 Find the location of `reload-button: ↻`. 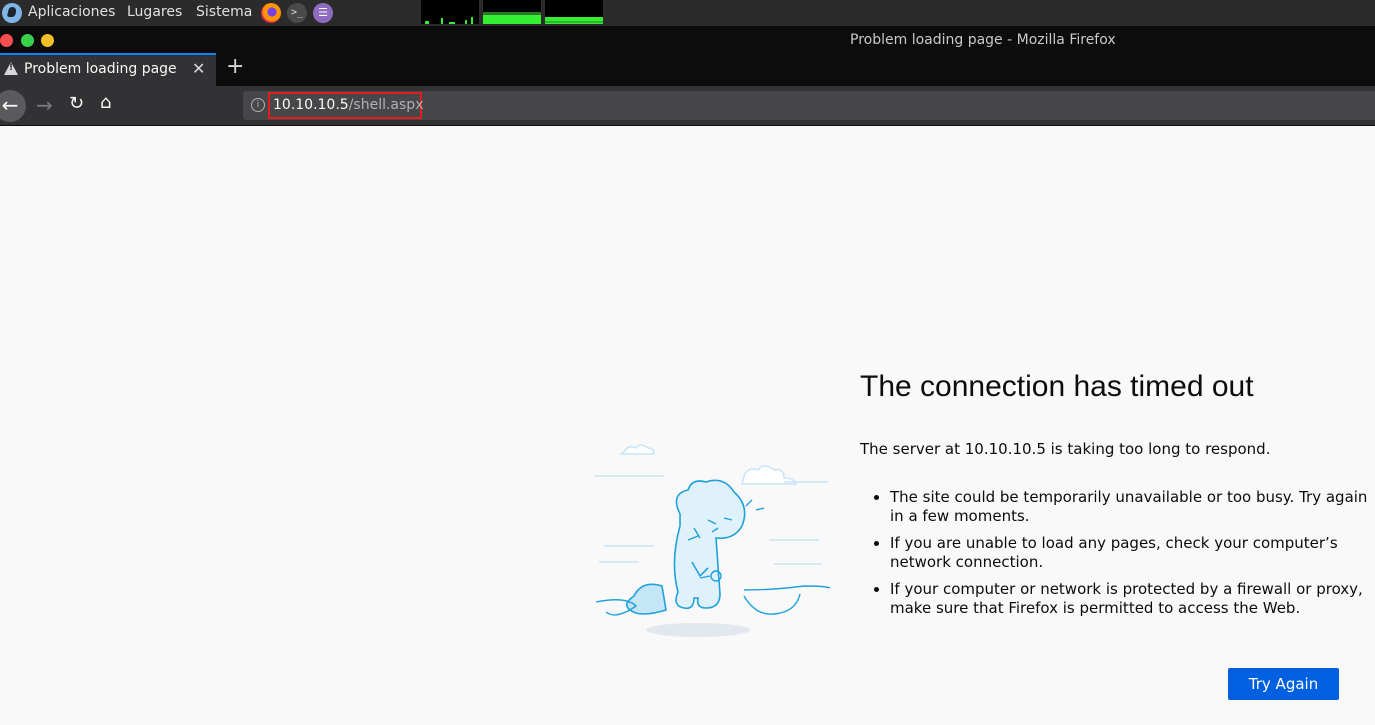

reload-button: ↻ is located at coordinates (76, 103).